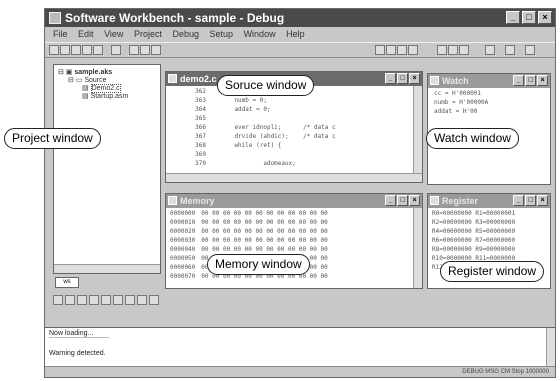  Describe the element at coordinates (116, 50) in the screenshot. I see `paste-icon` at that location.